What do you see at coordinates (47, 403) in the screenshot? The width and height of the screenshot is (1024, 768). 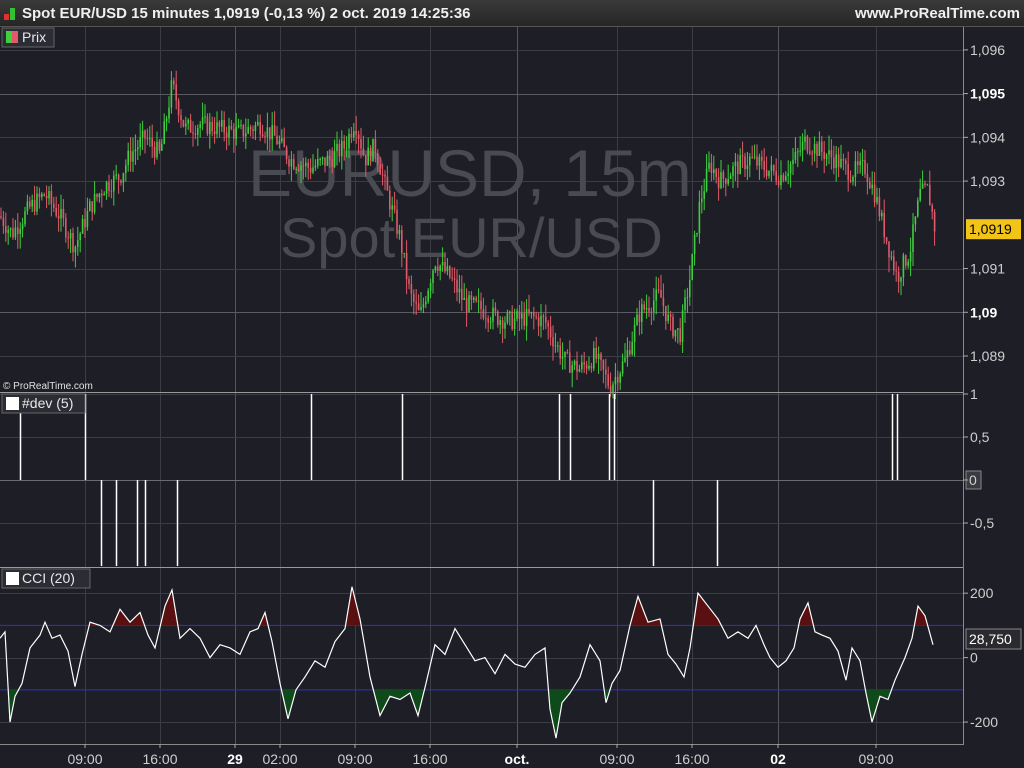 I see `dev-legend-label: #dev (5)` at bounding box center [47, 403].